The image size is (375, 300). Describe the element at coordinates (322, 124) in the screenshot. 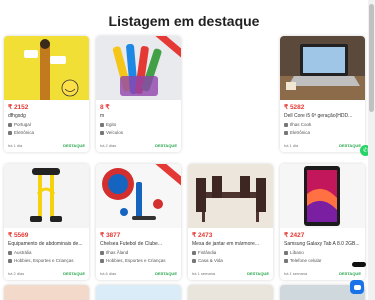

I see `listing-location: Ilhas Cook` at that location.